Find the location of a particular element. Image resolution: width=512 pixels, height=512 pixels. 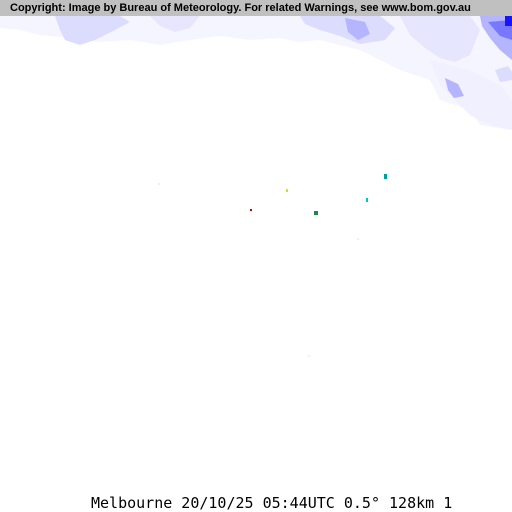

speck-green is located at coordinates (316, 213).